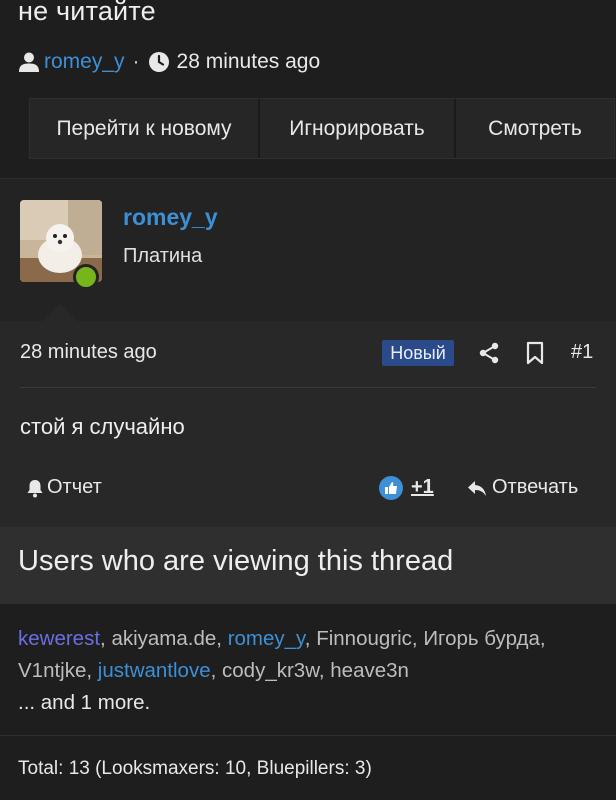 The width and height of the screenshot is (616, 800). I want to click on post-username: romey_y, so click(170, 217).